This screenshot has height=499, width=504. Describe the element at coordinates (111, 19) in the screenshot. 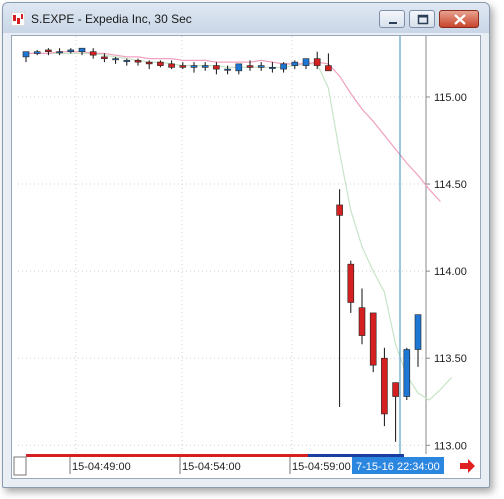

I see `window-title: S.EXPE - Expedia Inc, 30 Sec` at that location.